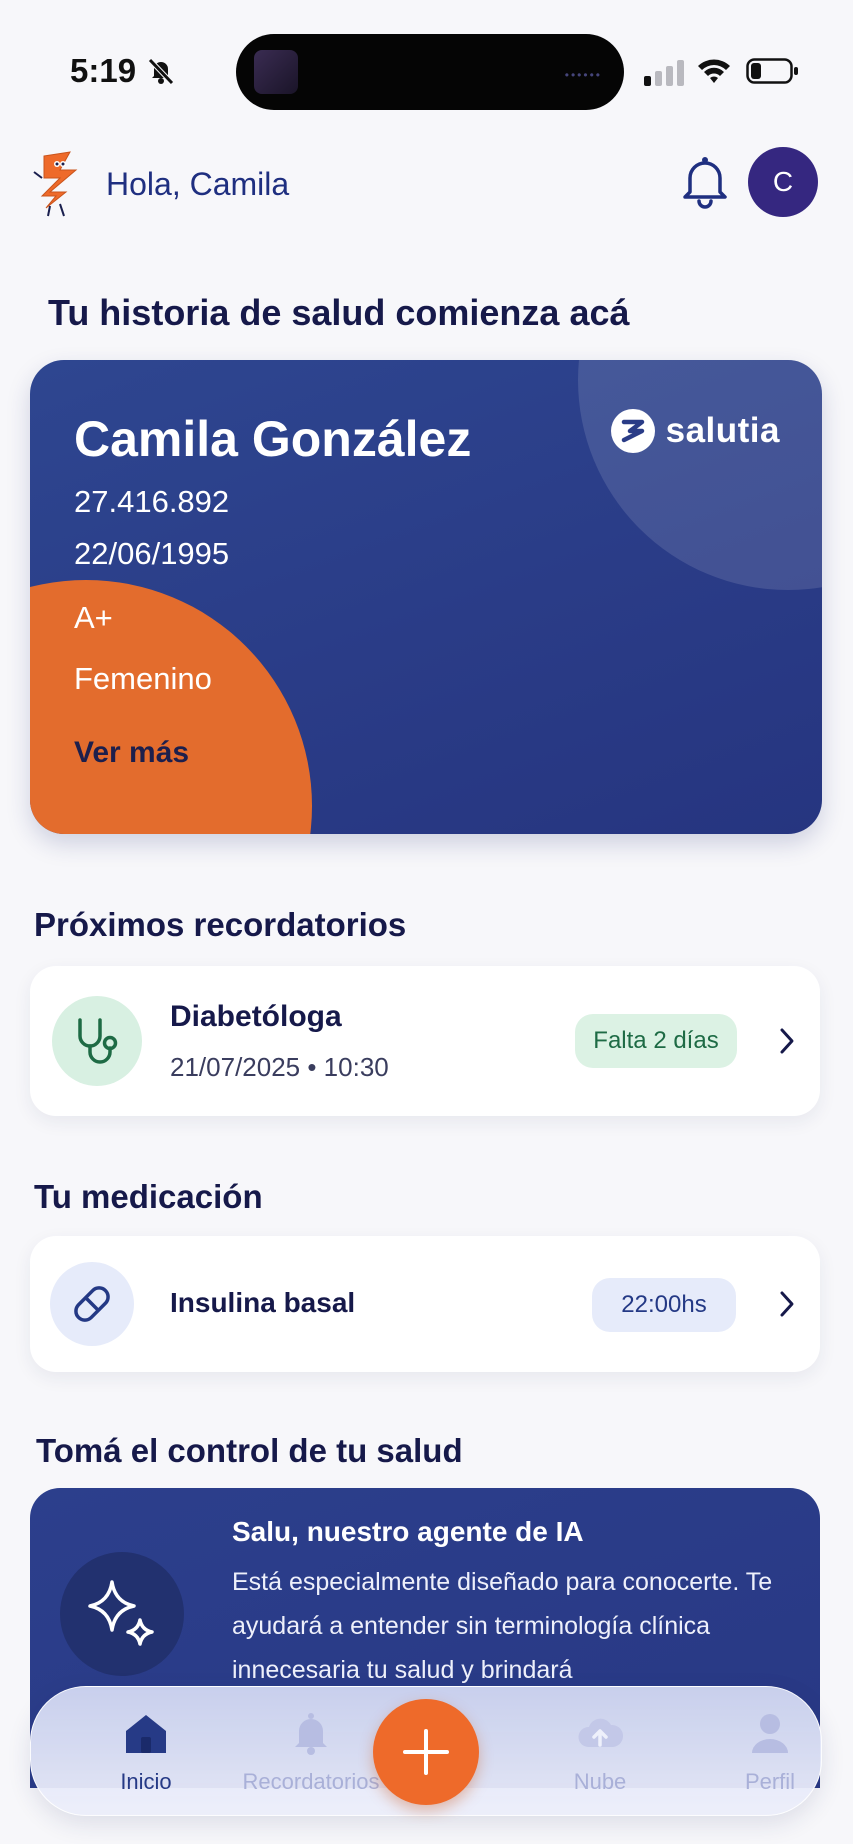 The image size is (853, 1844). I want to click on control-title: Tomá el control de tu salud, so click(249, 1450).